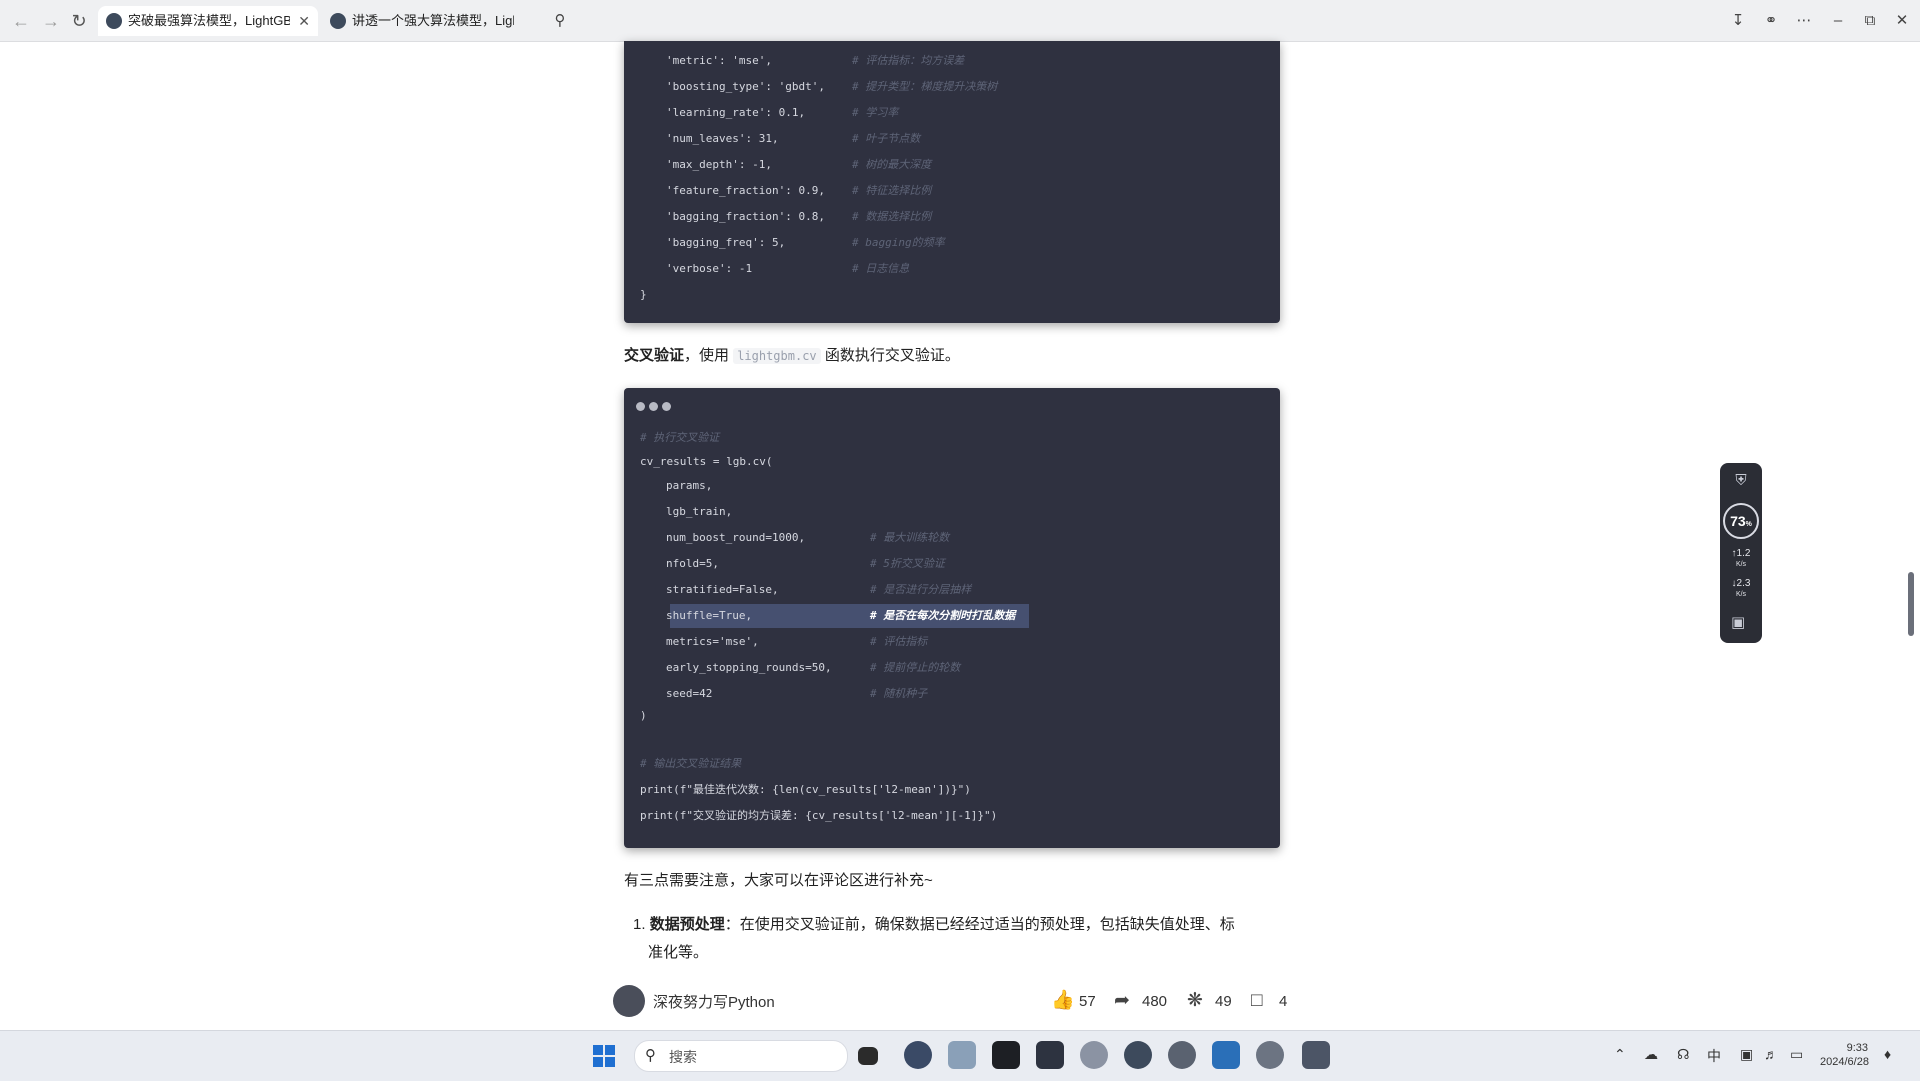 The height and width of the screenshot is (1081, 1920). I want to click on tab-1: 突破最强算法模型，LightGBM ✕, so click(208, 21).